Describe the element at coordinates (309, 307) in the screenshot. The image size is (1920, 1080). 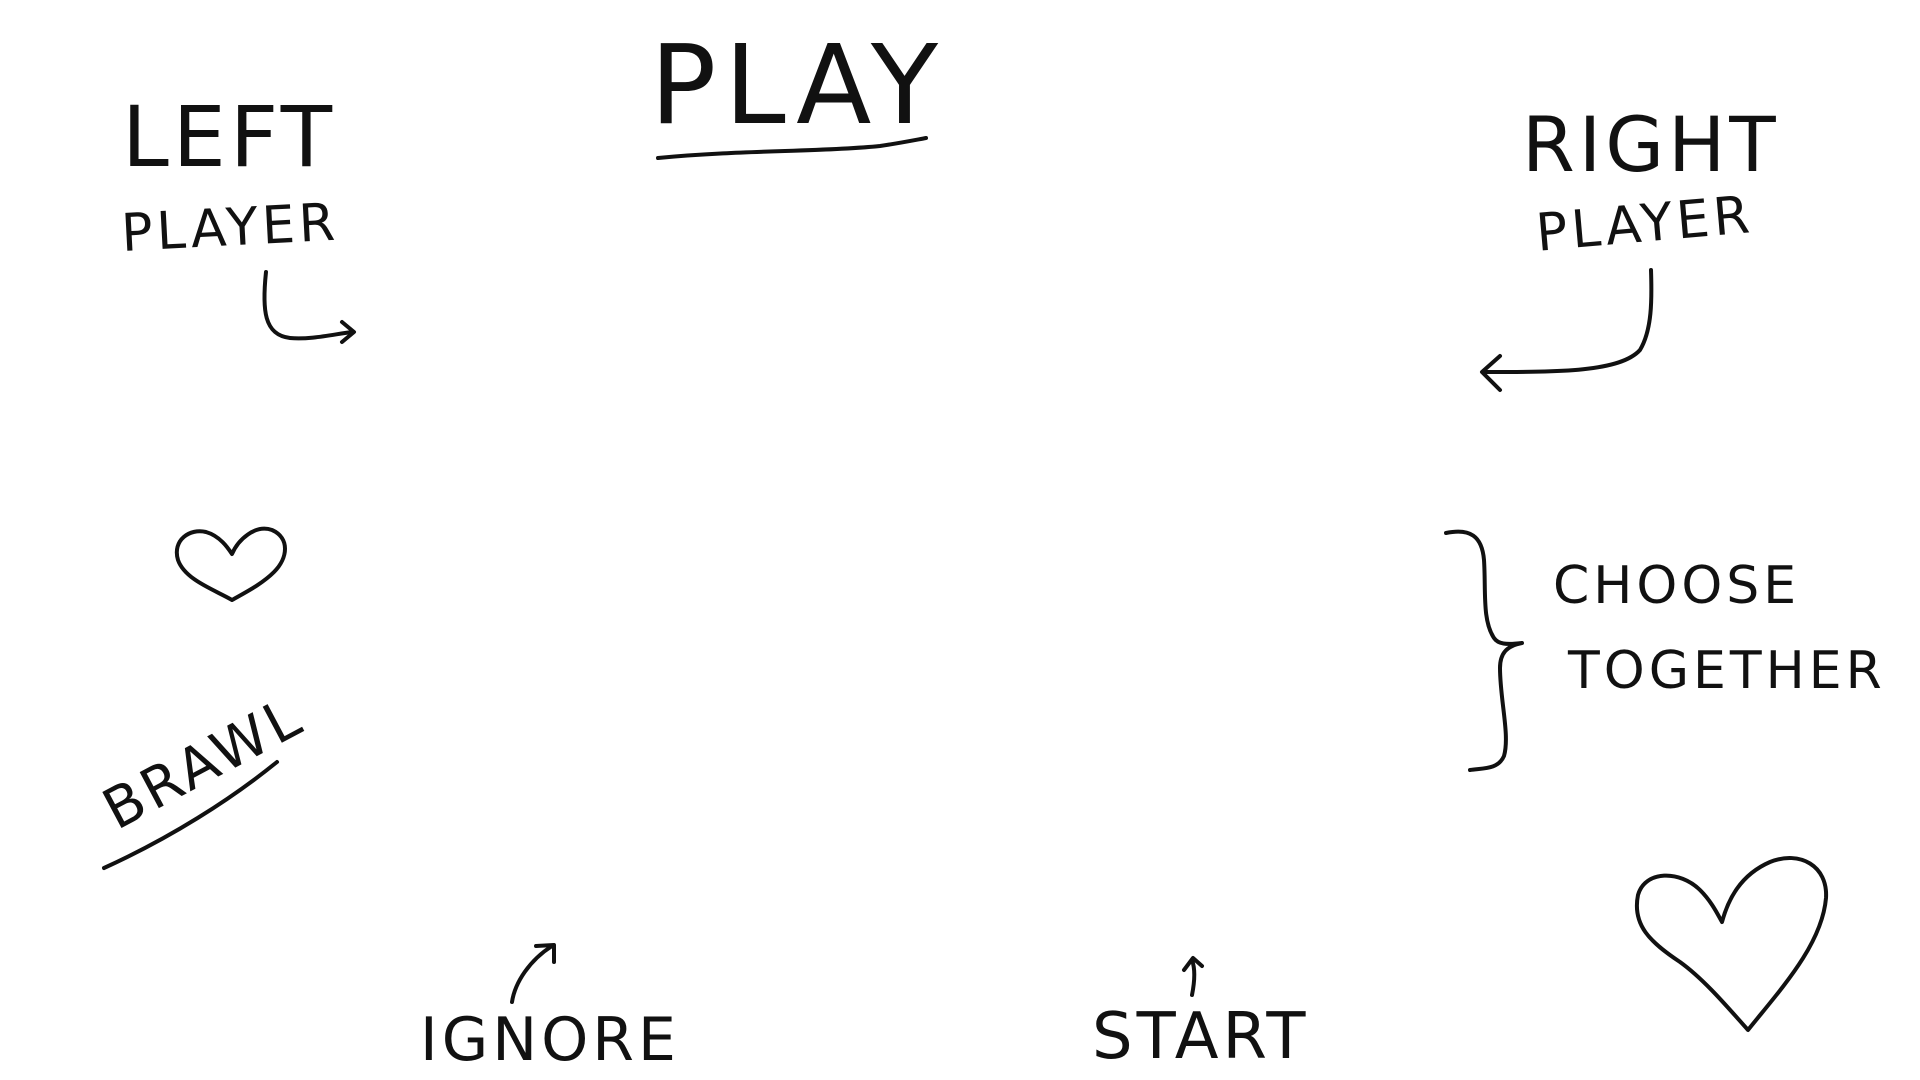
I see `curved-arrow-right-icon` at that location.